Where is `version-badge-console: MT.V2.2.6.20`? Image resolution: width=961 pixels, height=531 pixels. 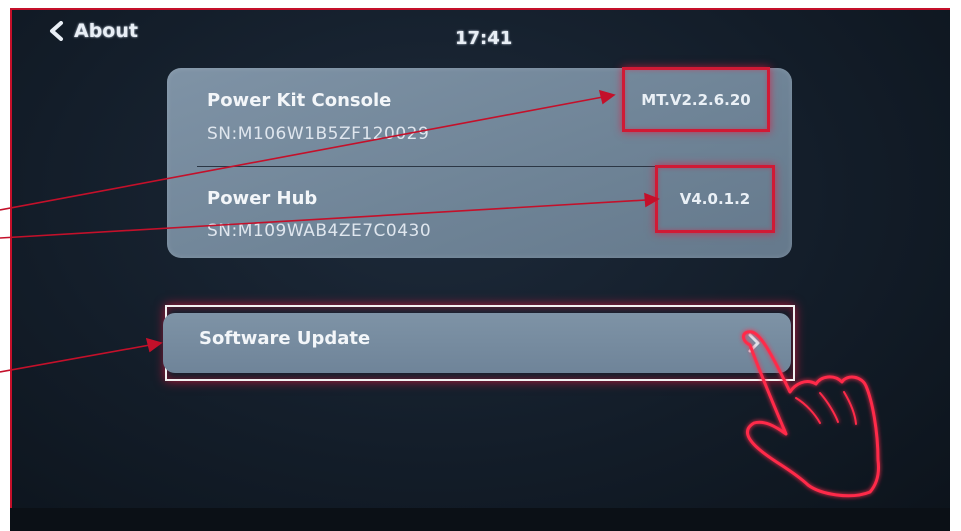
version-badge-console: MT.V2.2.6.20 is located at coordinates (696, 99).